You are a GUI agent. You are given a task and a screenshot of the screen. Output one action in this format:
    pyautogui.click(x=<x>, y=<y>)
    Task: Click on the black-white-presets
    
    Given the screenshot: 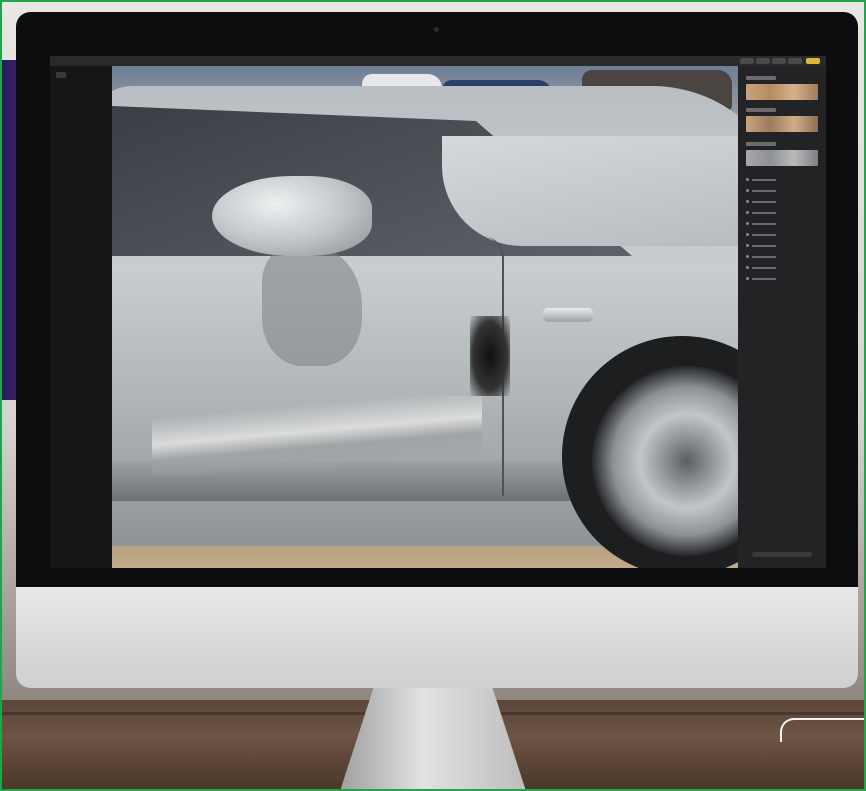 What is the action you would take?
    pyautogui.click(x=782, y=158)
    